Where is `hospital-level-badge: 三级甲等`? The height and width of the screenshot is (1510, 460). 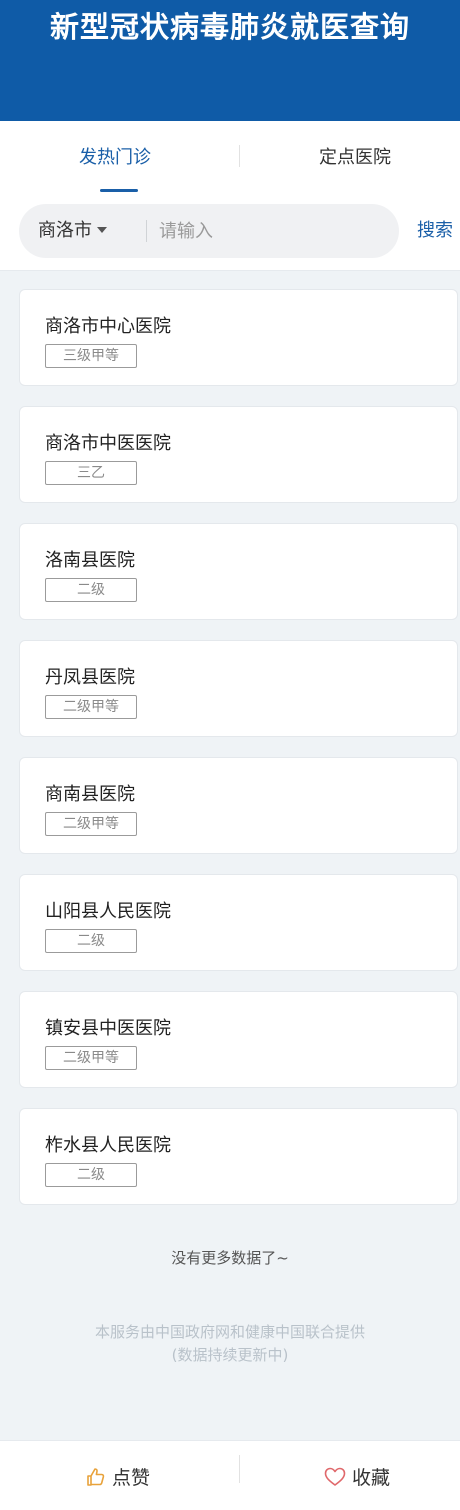
hospital-level-badge: 三级甲等 is located at coordinates (91, 356).